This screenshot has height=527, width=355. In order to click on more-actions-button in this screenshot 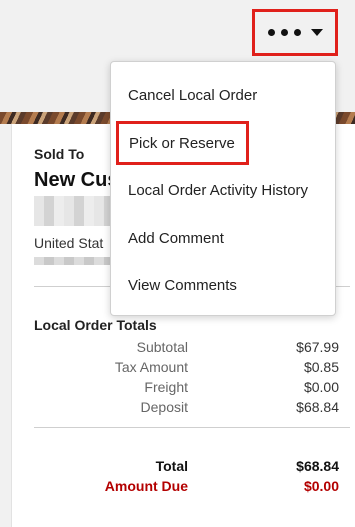, I will do `click(295, 32)`.